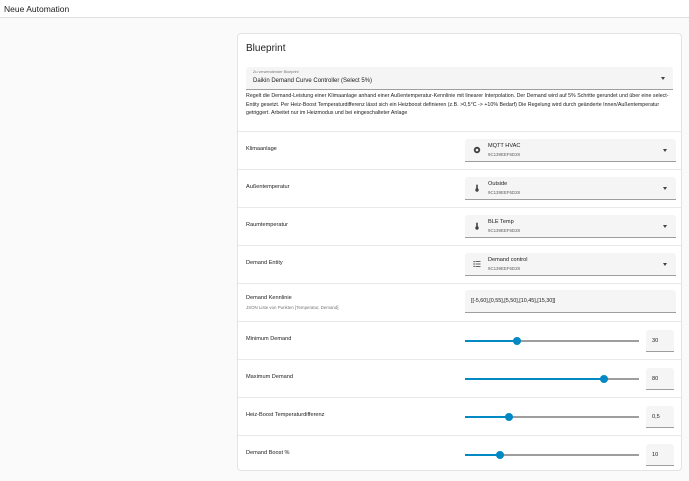 The width and height of the screenshot is (689, 481). What do you see at coordinates (269, 339) in the screenshot?
I see `input-label: Minimum Demand` at bounding box center [269, 339].